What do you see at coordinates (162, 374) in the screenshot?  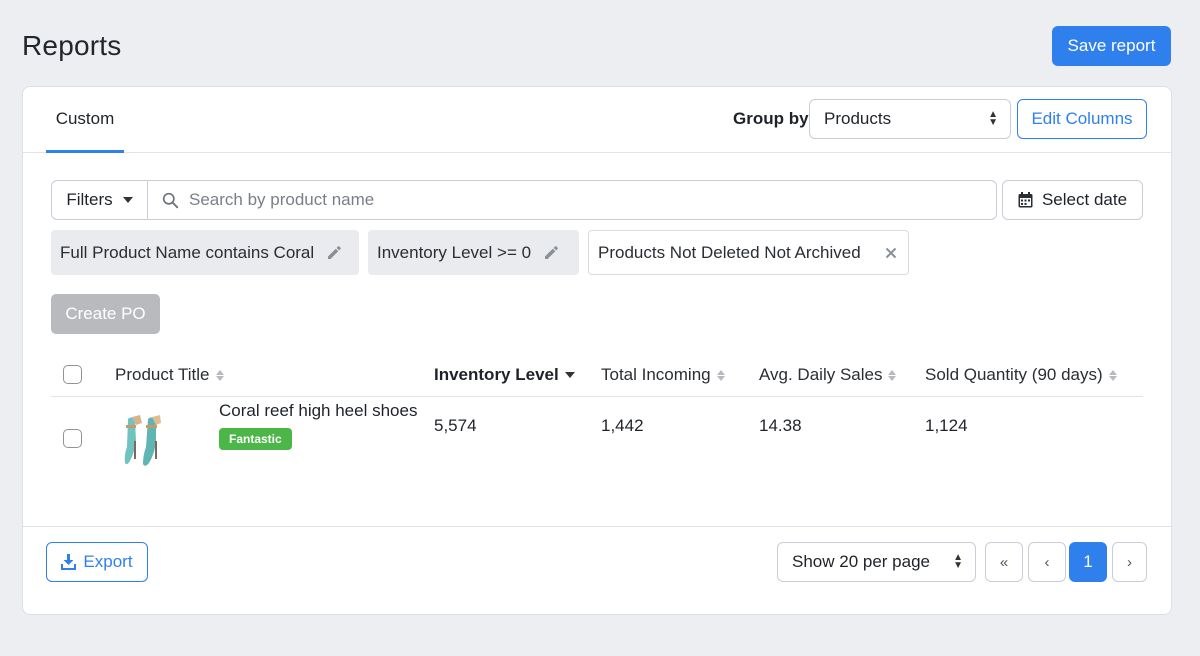 I see `column-header-label: Product Title` at bounding box center [162, 374].